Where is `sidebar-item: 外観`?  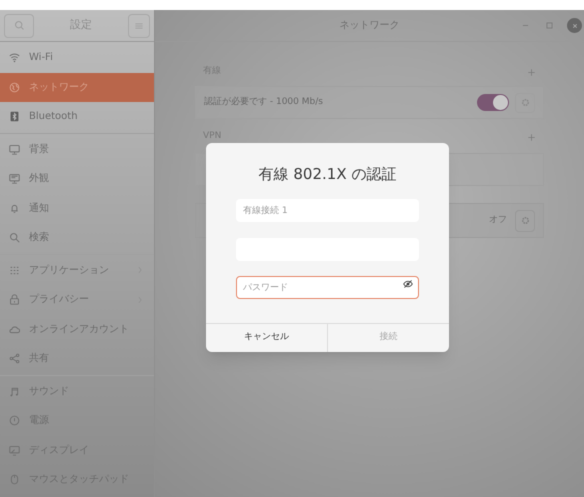 sidebar-item: 外観 is located at coordinates (77, 179).